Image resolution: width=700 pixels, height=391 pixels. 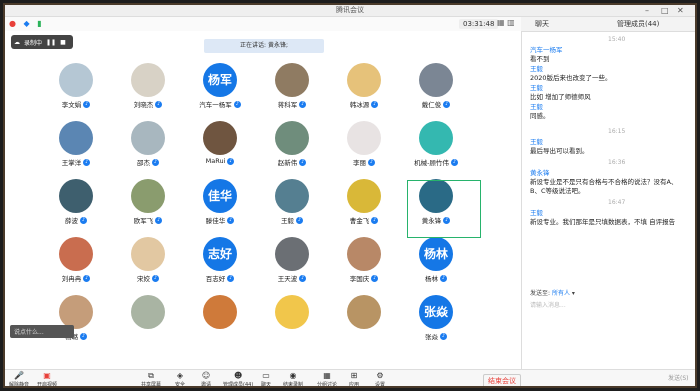 What do you see at coordinates (292, 162) in the screenshot?
I see `participant-label: 赵新伟 ♪` at bounding box center [292, 162].